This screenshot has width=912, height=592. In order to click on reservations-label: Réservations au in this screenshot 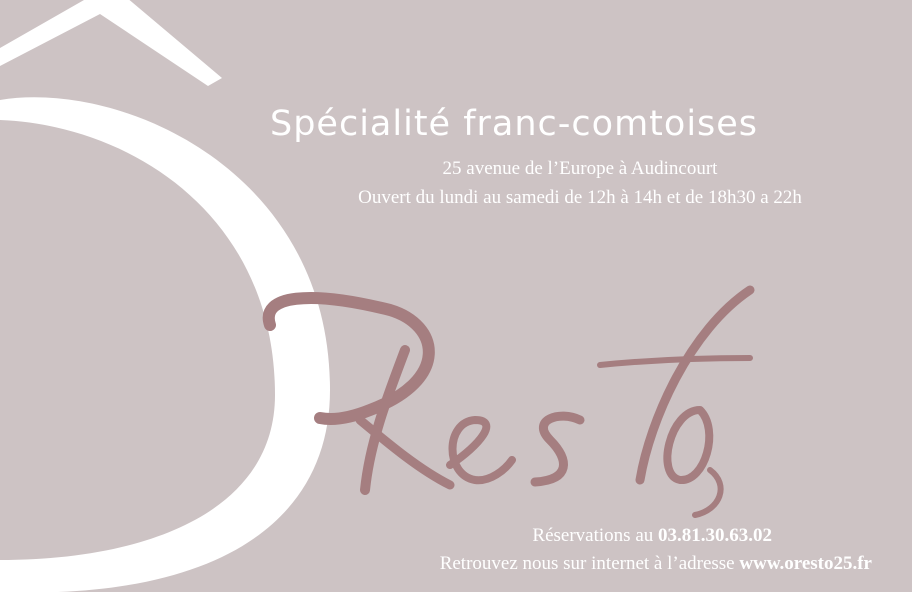, I will do `click(595, 535)`.